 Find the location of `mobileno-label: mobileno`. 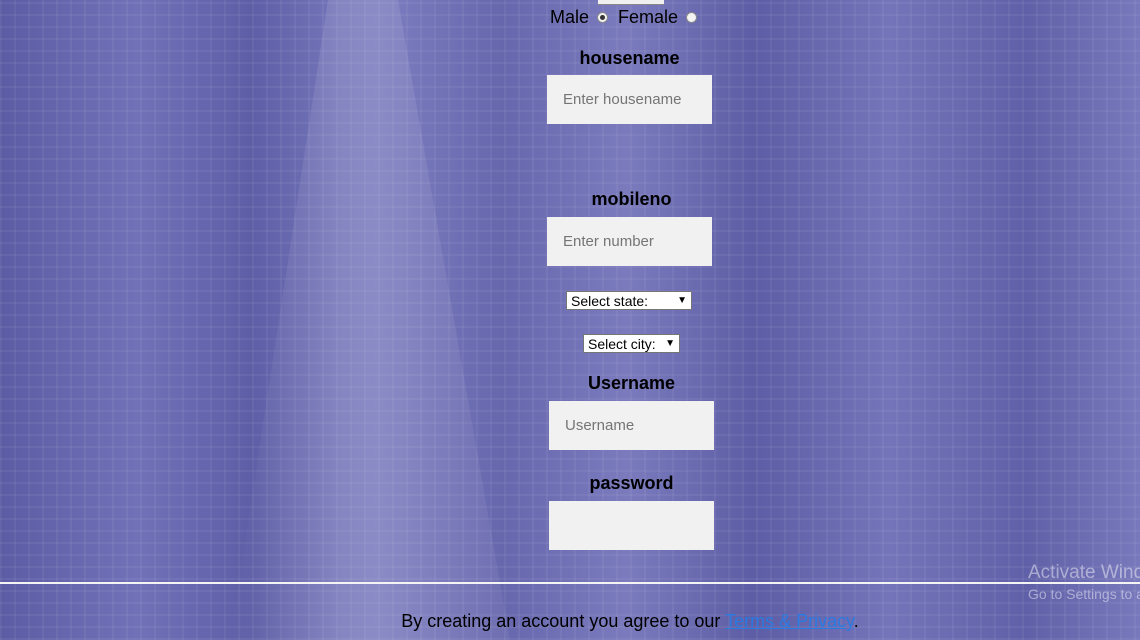

mobileno-label: mobileno is located at coordinates (631, 199).